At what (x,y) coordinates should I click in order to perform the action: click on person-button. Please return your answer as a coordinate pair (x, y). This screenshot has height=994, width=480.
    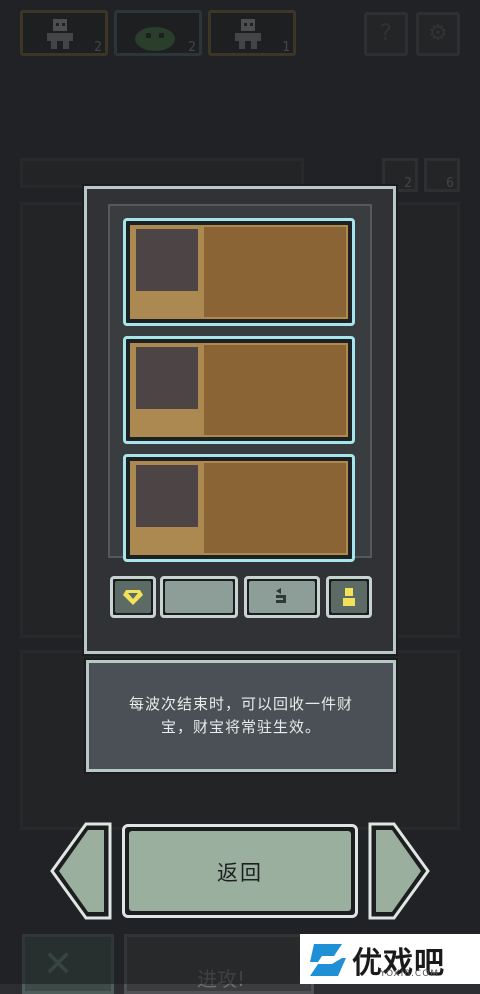
    Looking at the image, I should click on (349, 597).